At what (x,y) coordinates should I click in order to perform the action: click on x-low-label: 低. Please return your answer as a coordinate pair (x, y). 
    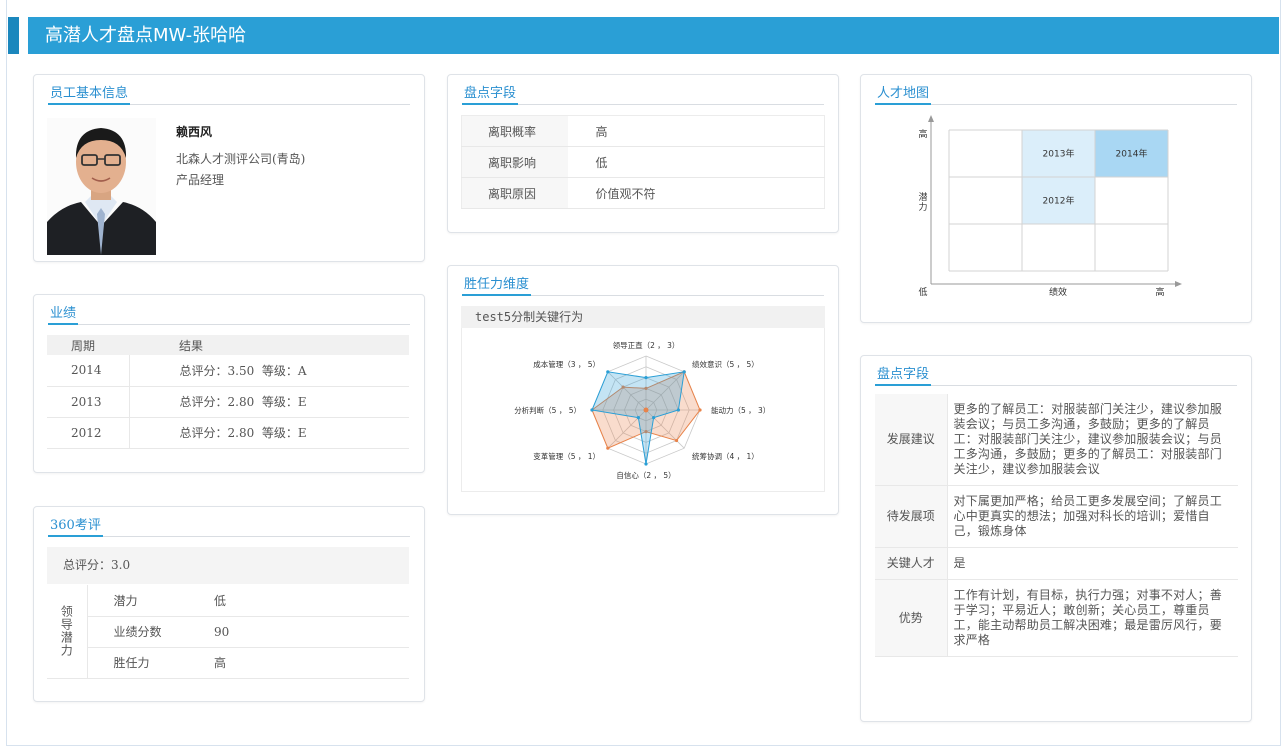
    Looking at the image, I should click on (922, 292).